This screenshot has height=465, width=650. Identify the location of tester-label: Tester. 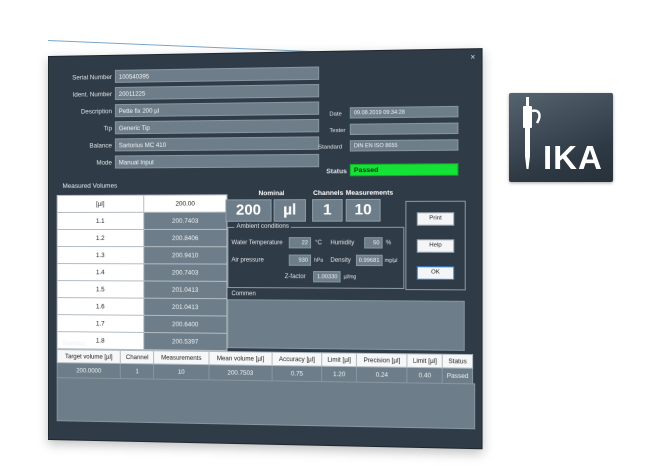
(337, 131).